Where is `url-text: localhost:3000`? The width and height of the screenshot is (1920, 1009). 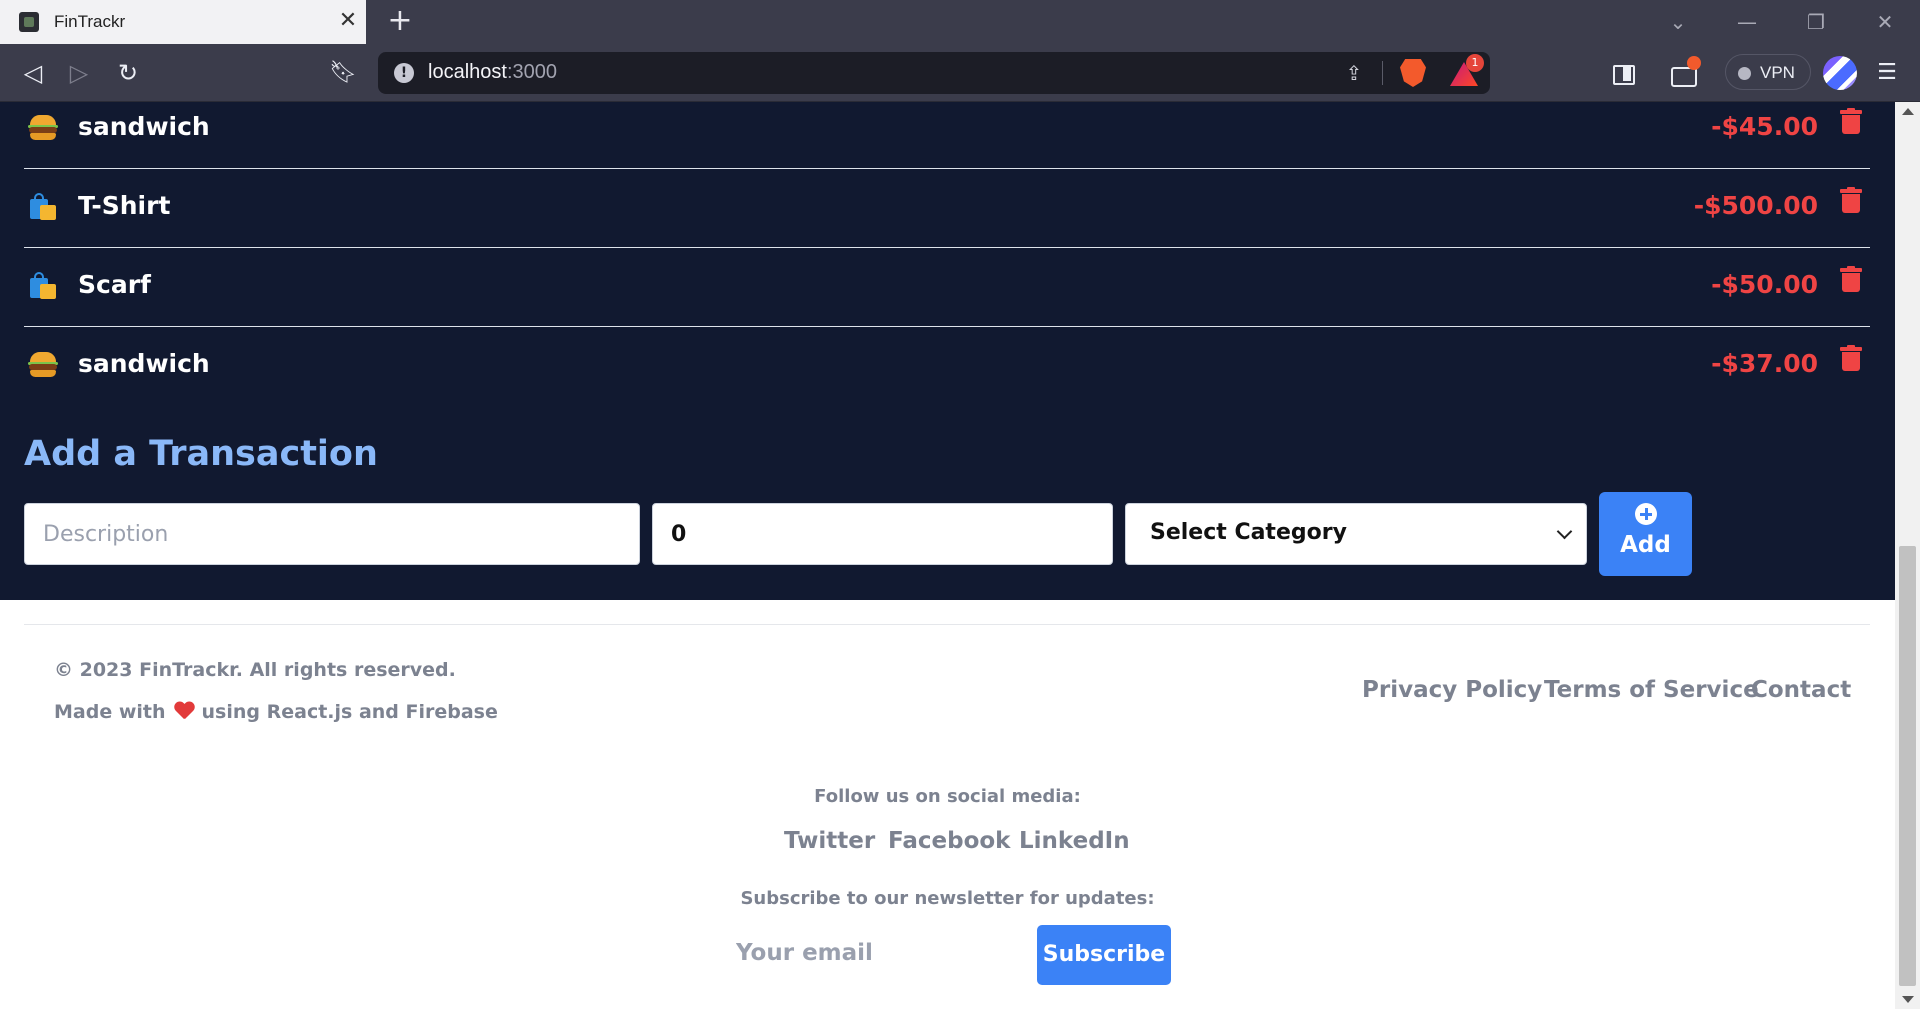
url-text: localhost:3000 is located at coordinates (492, 72).